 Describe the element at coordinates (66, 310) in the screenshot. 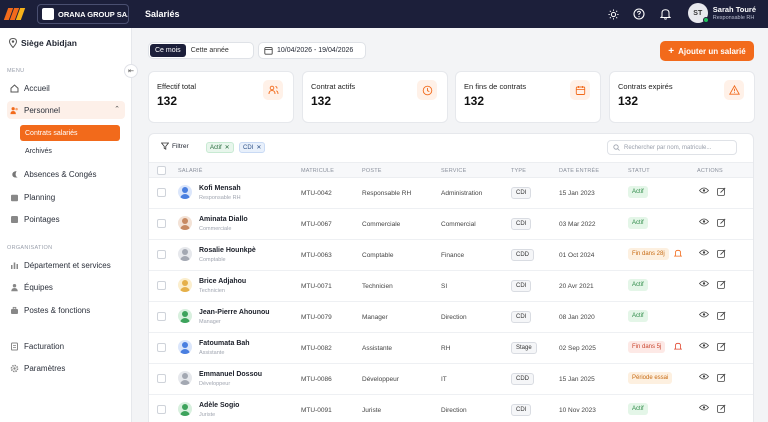

I see `sidebar-item-postes: Postes & fonctions` at that location.